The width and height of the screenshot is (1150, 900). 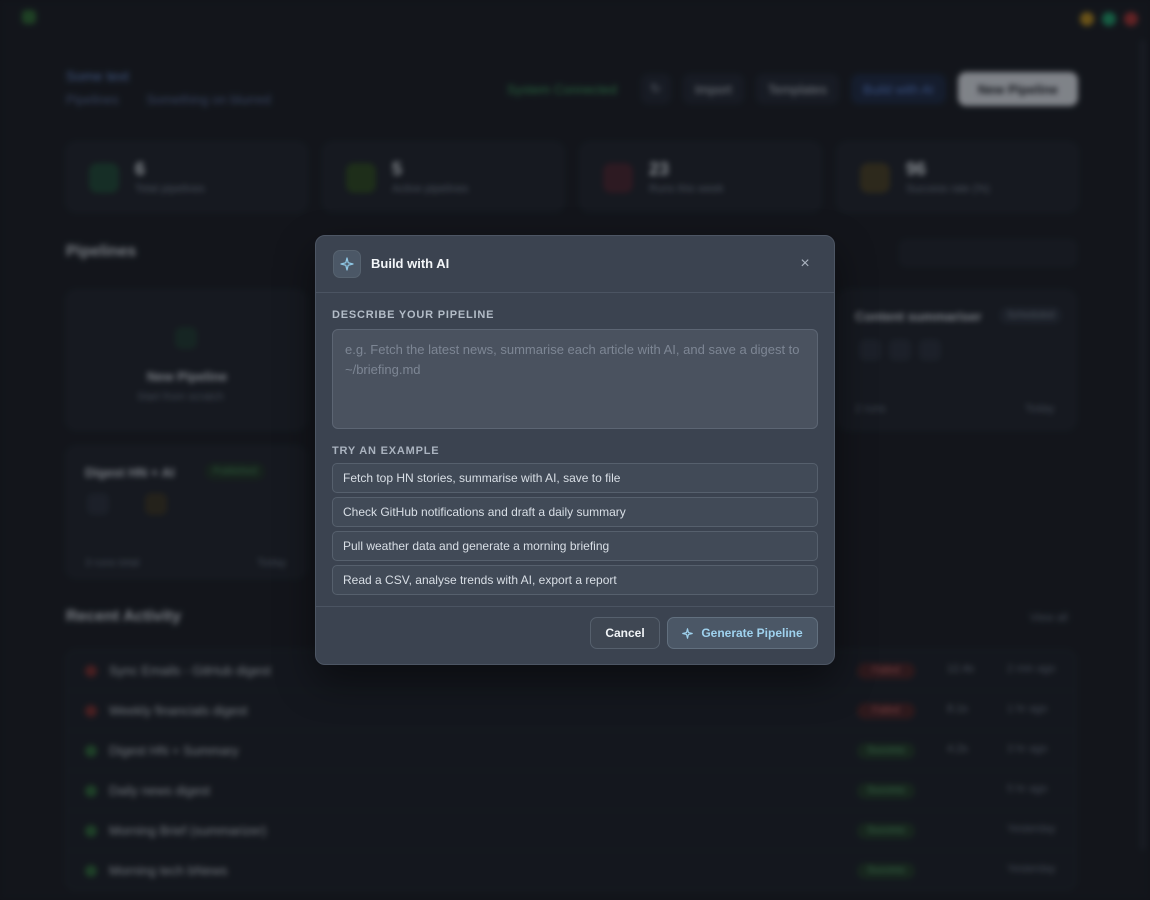 I want to click on dialog-title: Build with AI, so click(x=410, y=263).